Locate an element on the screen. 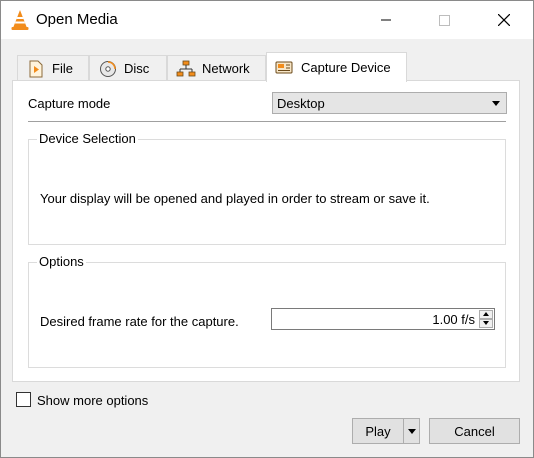  frame-rate-label: Desired frame rate for the capture. is located at coordinates (139, 321).